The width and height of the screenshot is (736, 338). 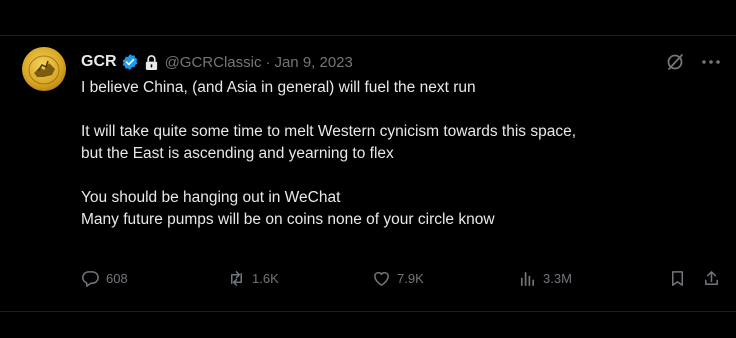 I want to click on repost-count: 1.6K, so click(x=265, y=278).